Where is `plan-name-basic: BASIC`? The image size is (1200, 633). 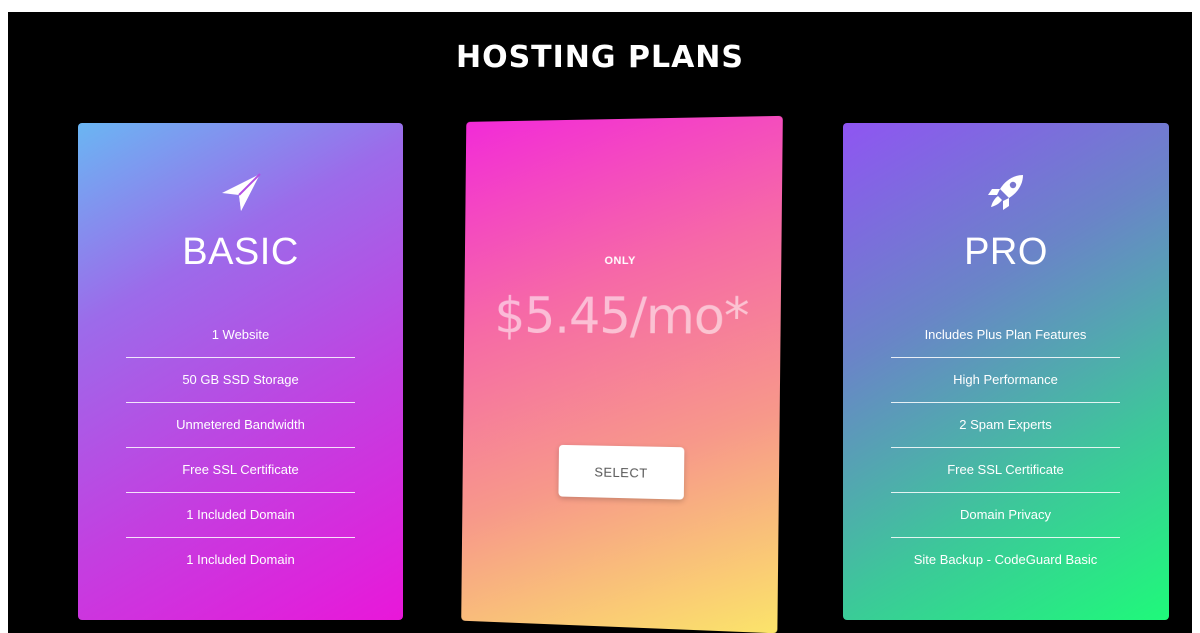 plan-name-basic: BASIC is located at coordinates (240, 252).